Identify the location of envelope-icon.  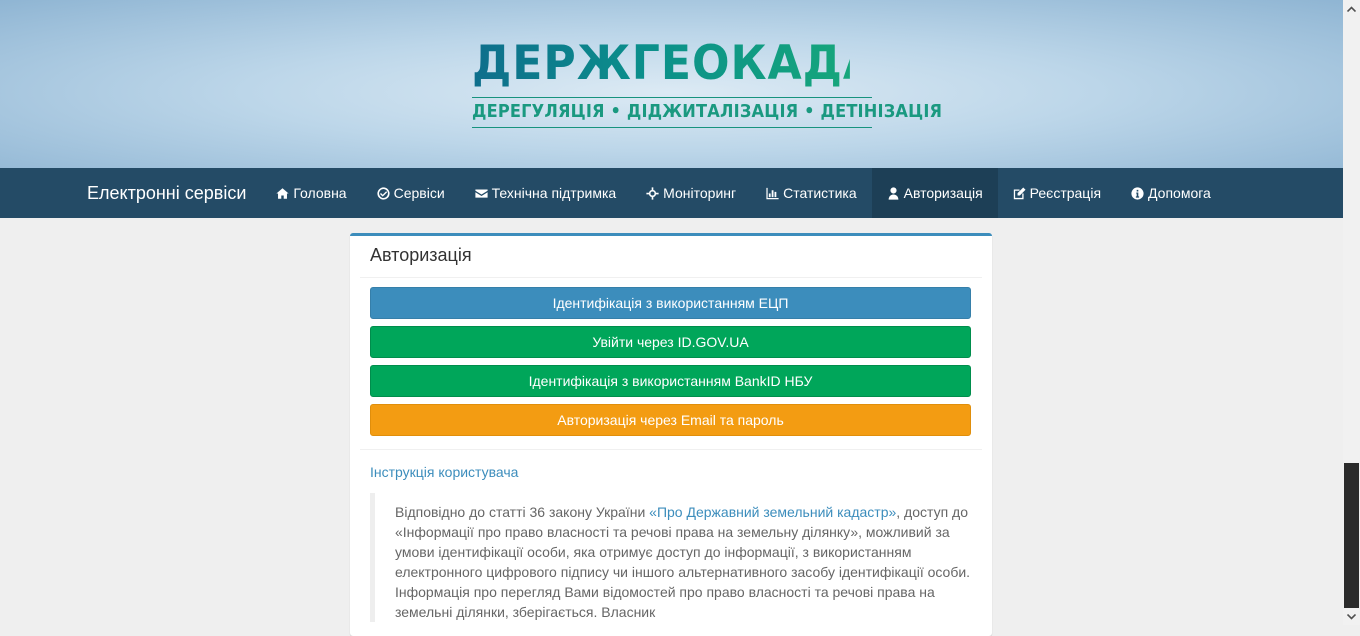
(481, 193).